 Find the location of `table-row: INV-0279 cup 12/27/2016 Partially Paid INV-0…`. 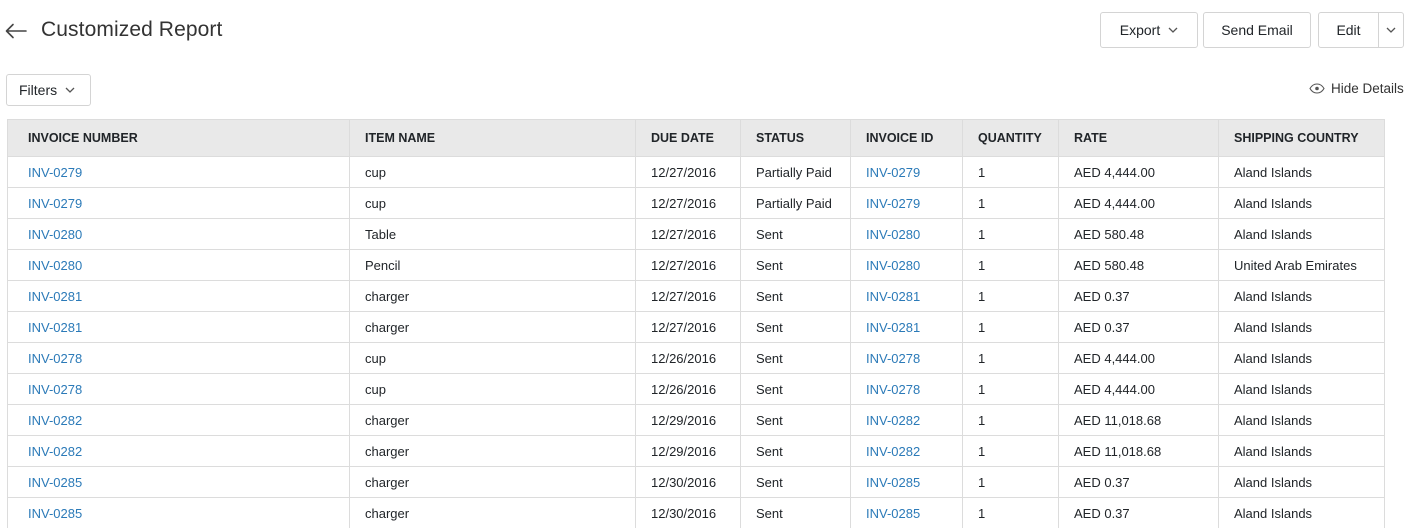

table-row: INV-0279 cup 12/27/2016 Partially Paid INV-0… is located at coordinates (696, 172).